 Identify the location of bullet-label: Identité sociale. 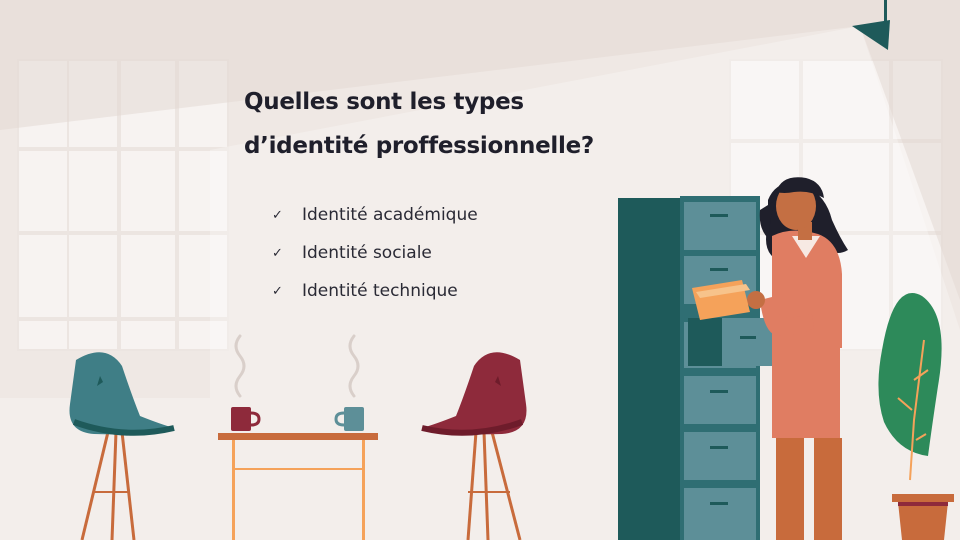
(367, 253).